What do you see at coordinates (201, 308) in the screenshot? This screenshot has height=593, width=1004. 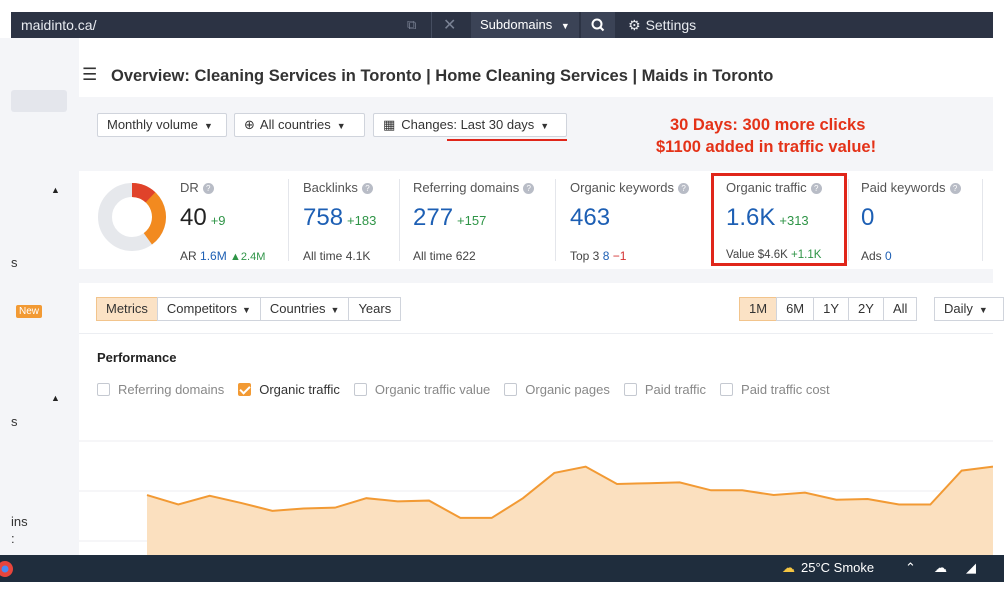 I see `tab-label: Competitors` at bounding box center [201, 308].